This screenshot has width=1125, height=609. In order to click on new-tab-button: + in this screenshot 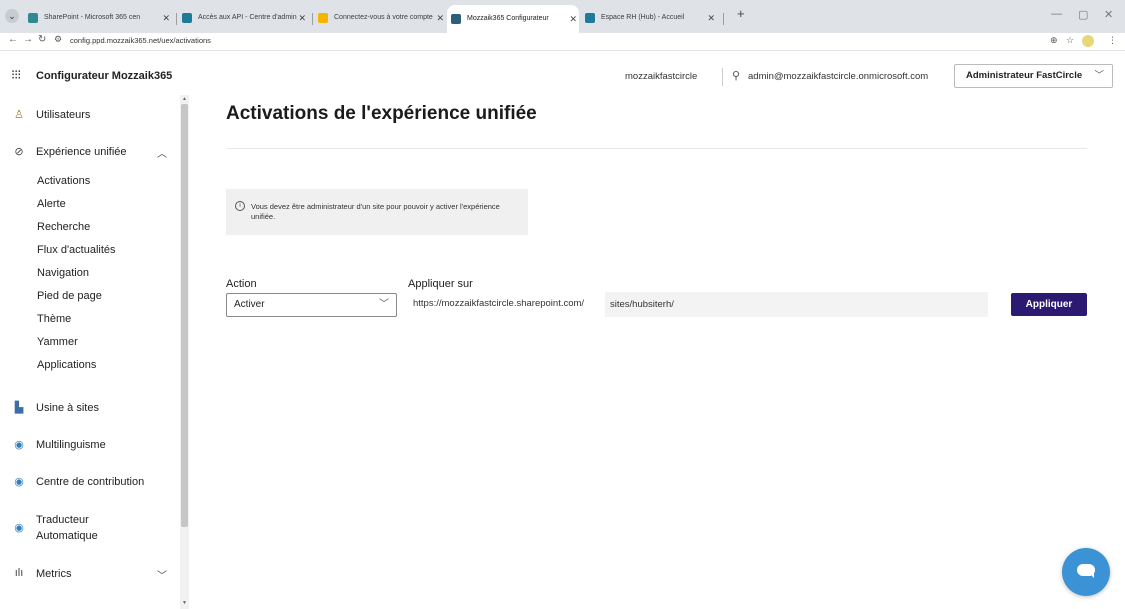, I will do `click(741, 13)`.